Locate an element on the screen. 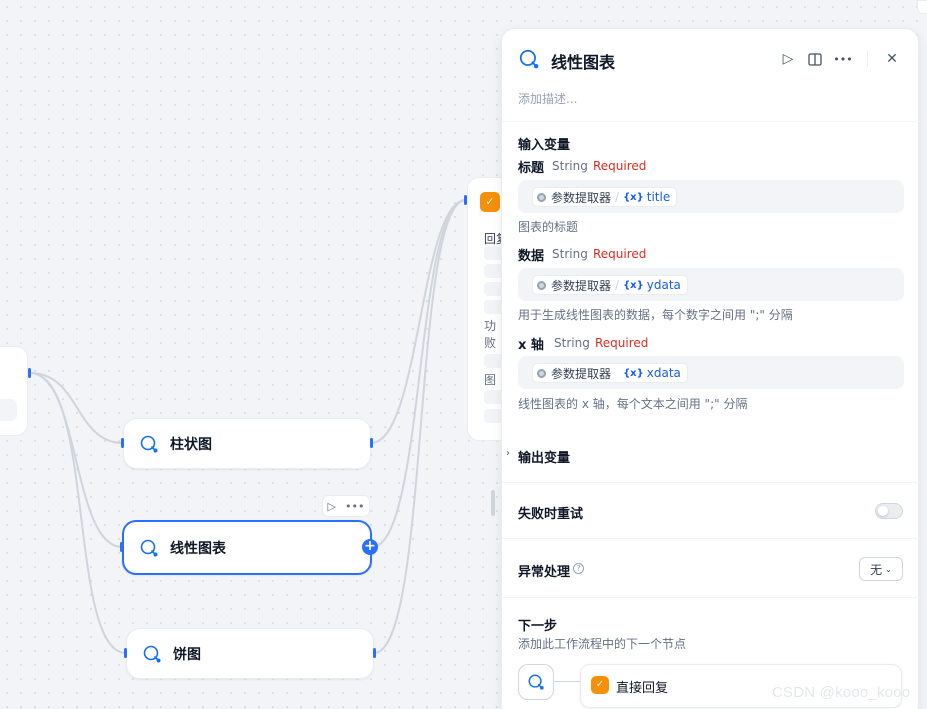 The height and width of the screenshot is (709, 927). var-label: 数据 is located at coordinates (531, 256).